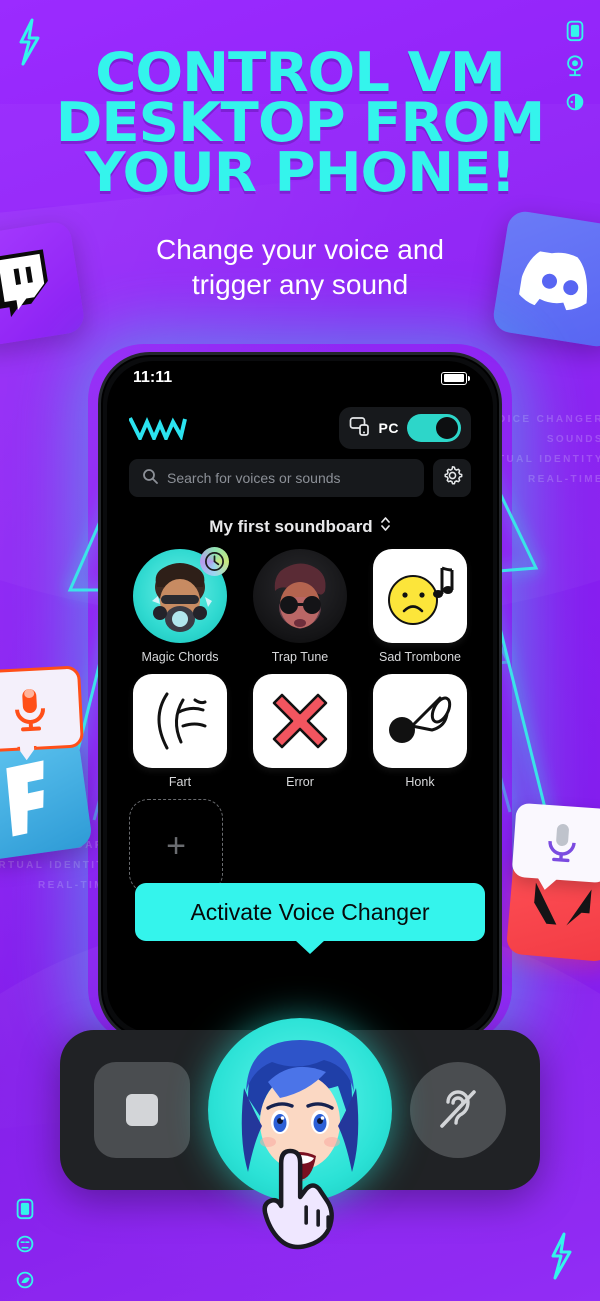  What do you see at coordinates (153, 377) in the screenshot?
I see `status-bar-time: 11:11` at bounding box center [153, 377].